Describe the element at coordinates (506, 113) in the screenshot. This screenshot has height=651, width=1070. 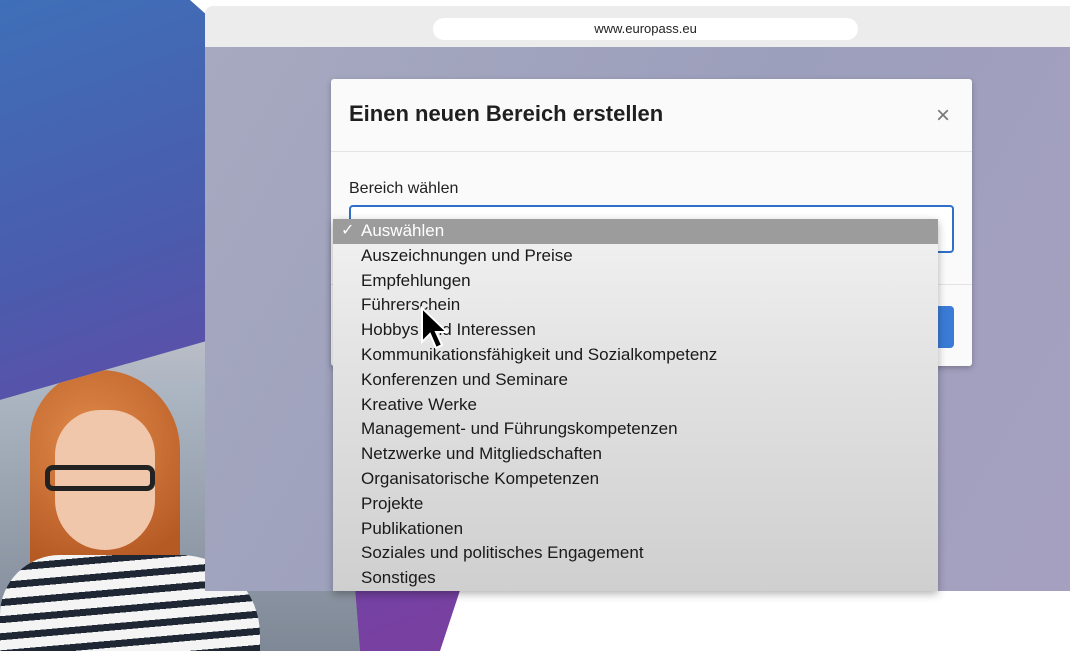
I see `dialog-title: Einen neuen Bereich erstellen` at that location.